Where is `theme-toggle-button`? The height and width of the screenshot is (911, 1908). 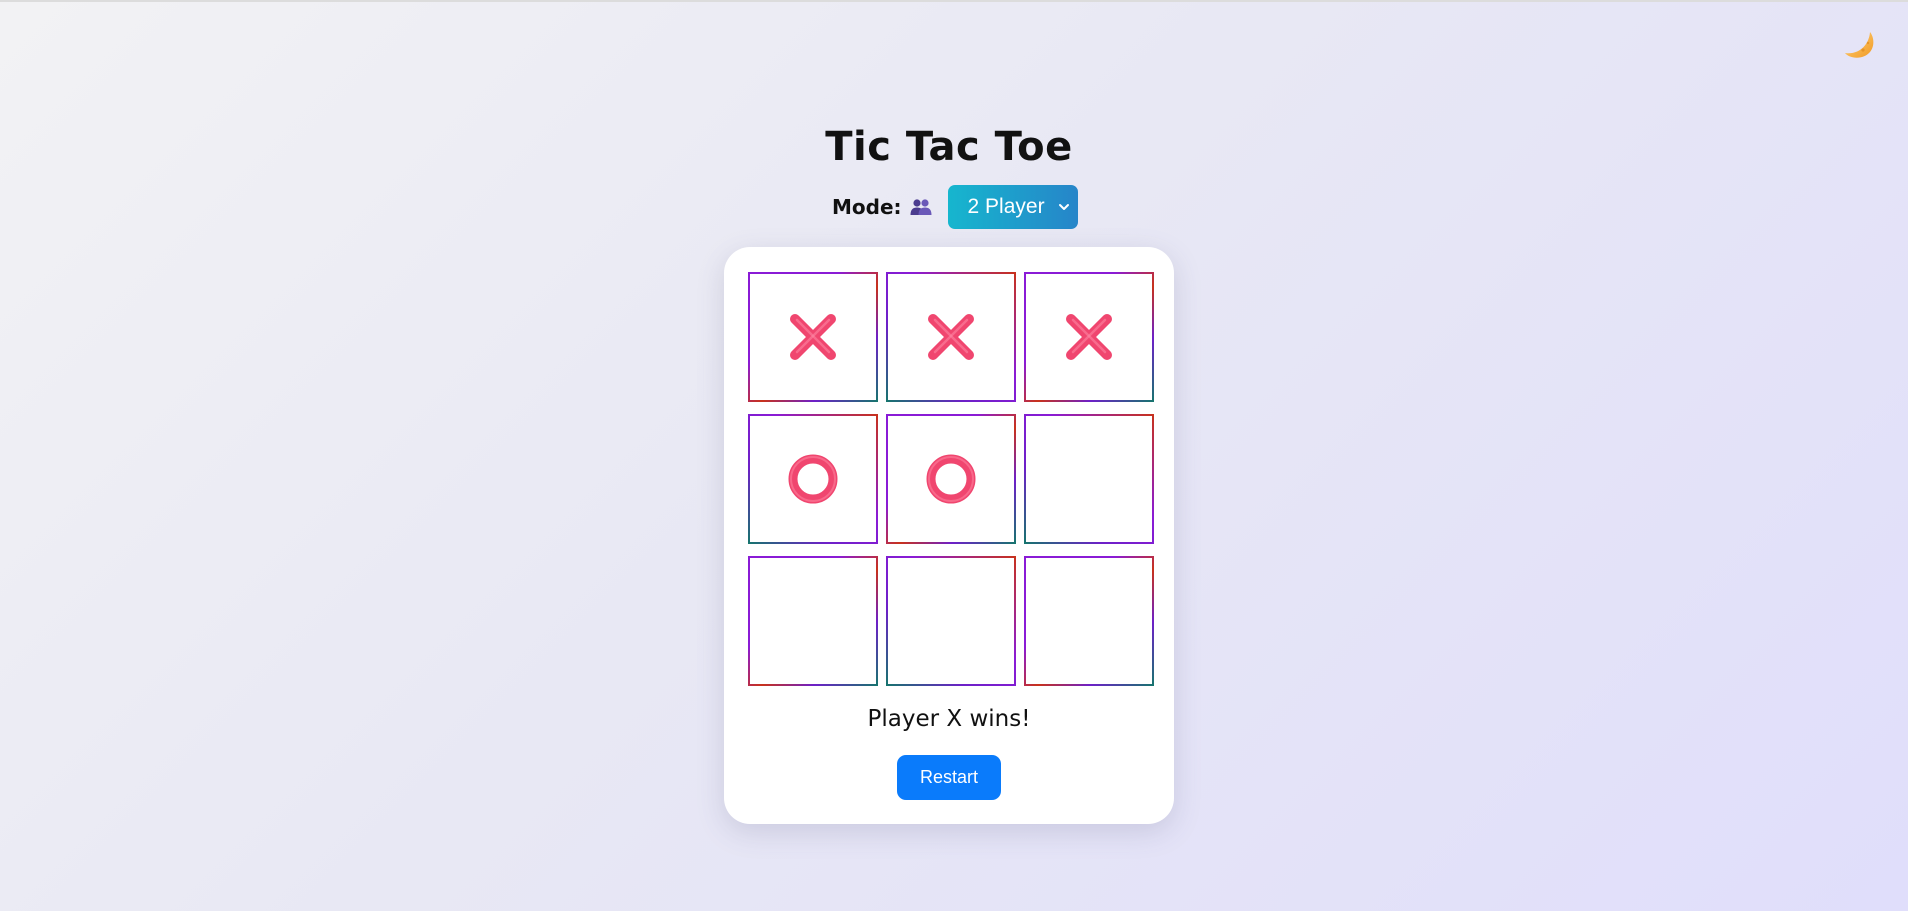 theme-toggle-button is located at coordinates (1858, 44).